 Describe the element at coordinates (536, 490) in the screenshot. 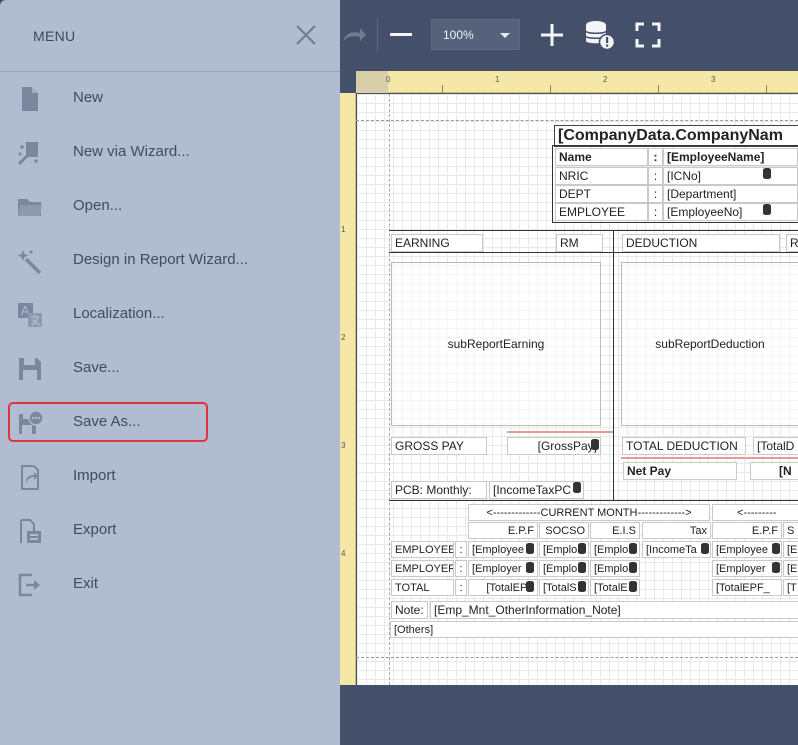

I see `pcb-field: [IncomeTaxPC` at that location.